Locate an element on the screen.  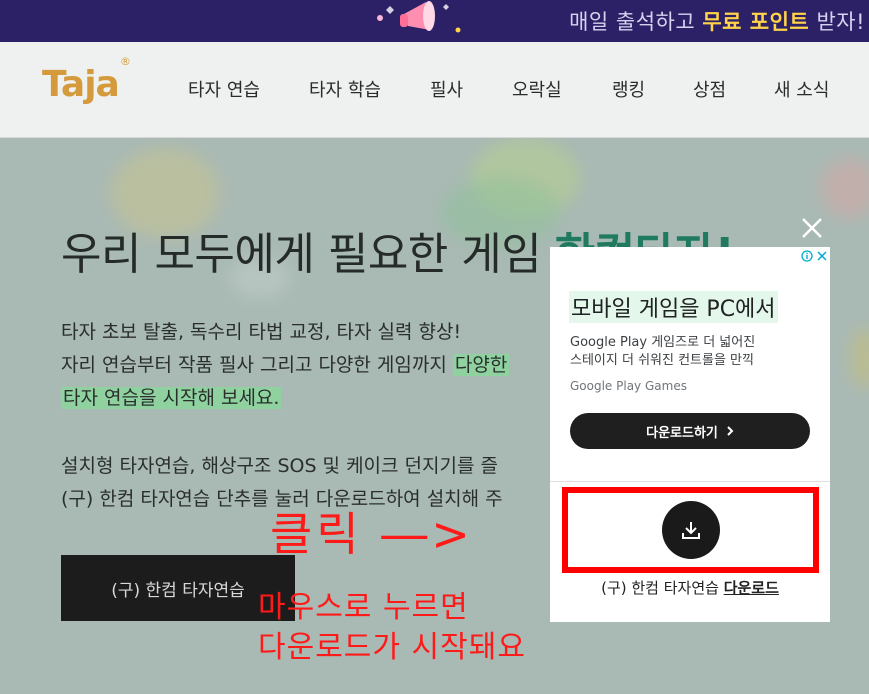
divider is located at coordinates (690, 481).